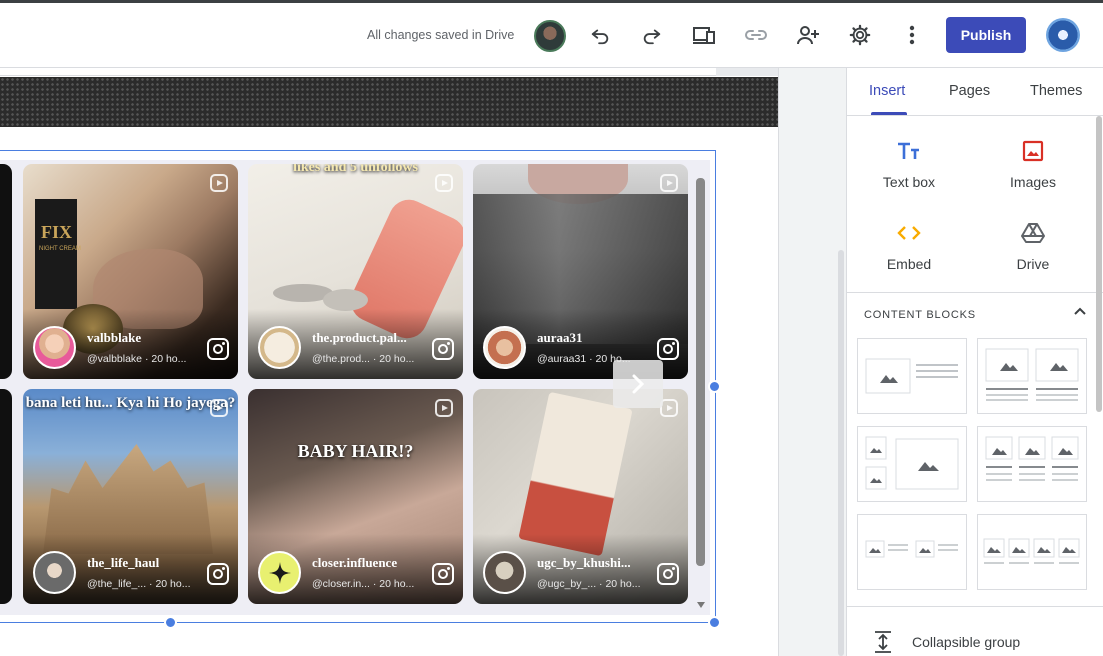  Describe the element at coordinates (1033, 151) in the screenshot. I see `image-icon` at that location.